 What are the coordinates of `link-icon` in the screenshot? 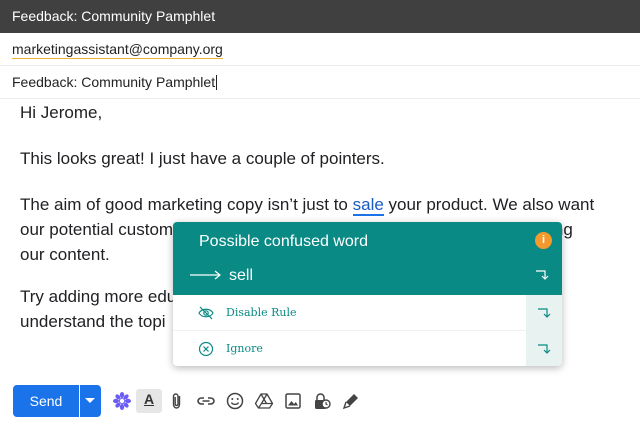 It's located at (206, 401).